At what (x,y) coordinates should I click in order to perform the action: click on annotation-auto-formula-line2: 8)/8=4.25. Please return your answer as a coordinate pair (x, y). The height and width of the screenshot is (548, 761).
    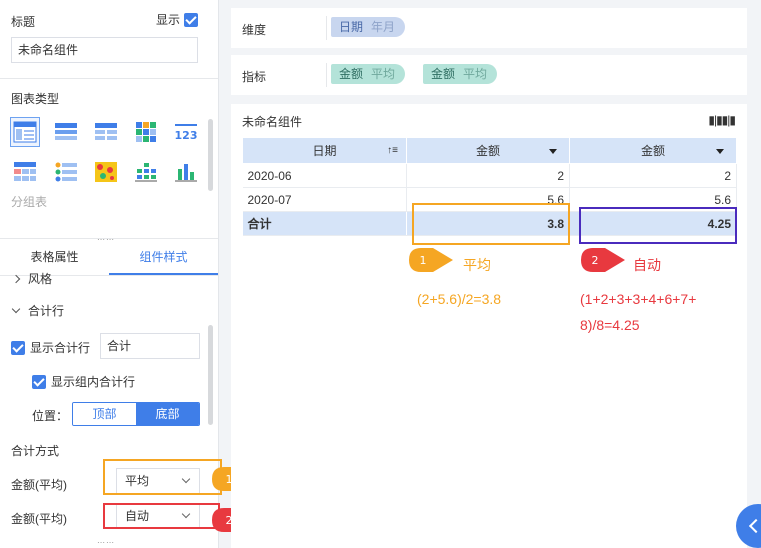
    Looking at the image, I should click on (610, 325).